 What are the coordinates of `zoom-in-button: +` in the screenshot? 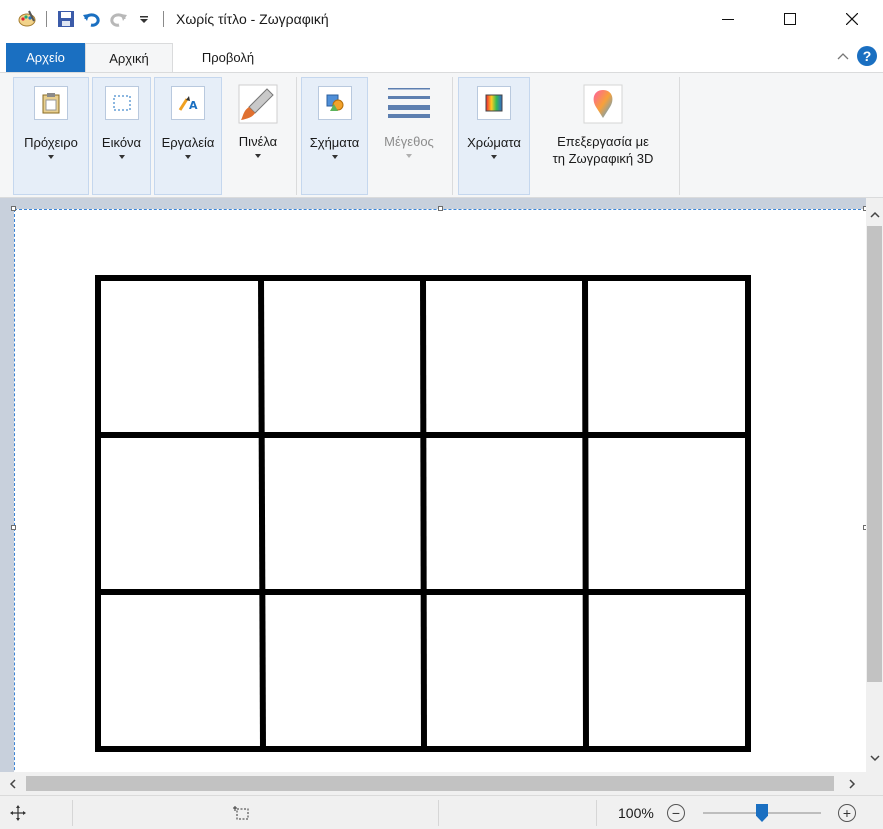 It's located at (847, 812).